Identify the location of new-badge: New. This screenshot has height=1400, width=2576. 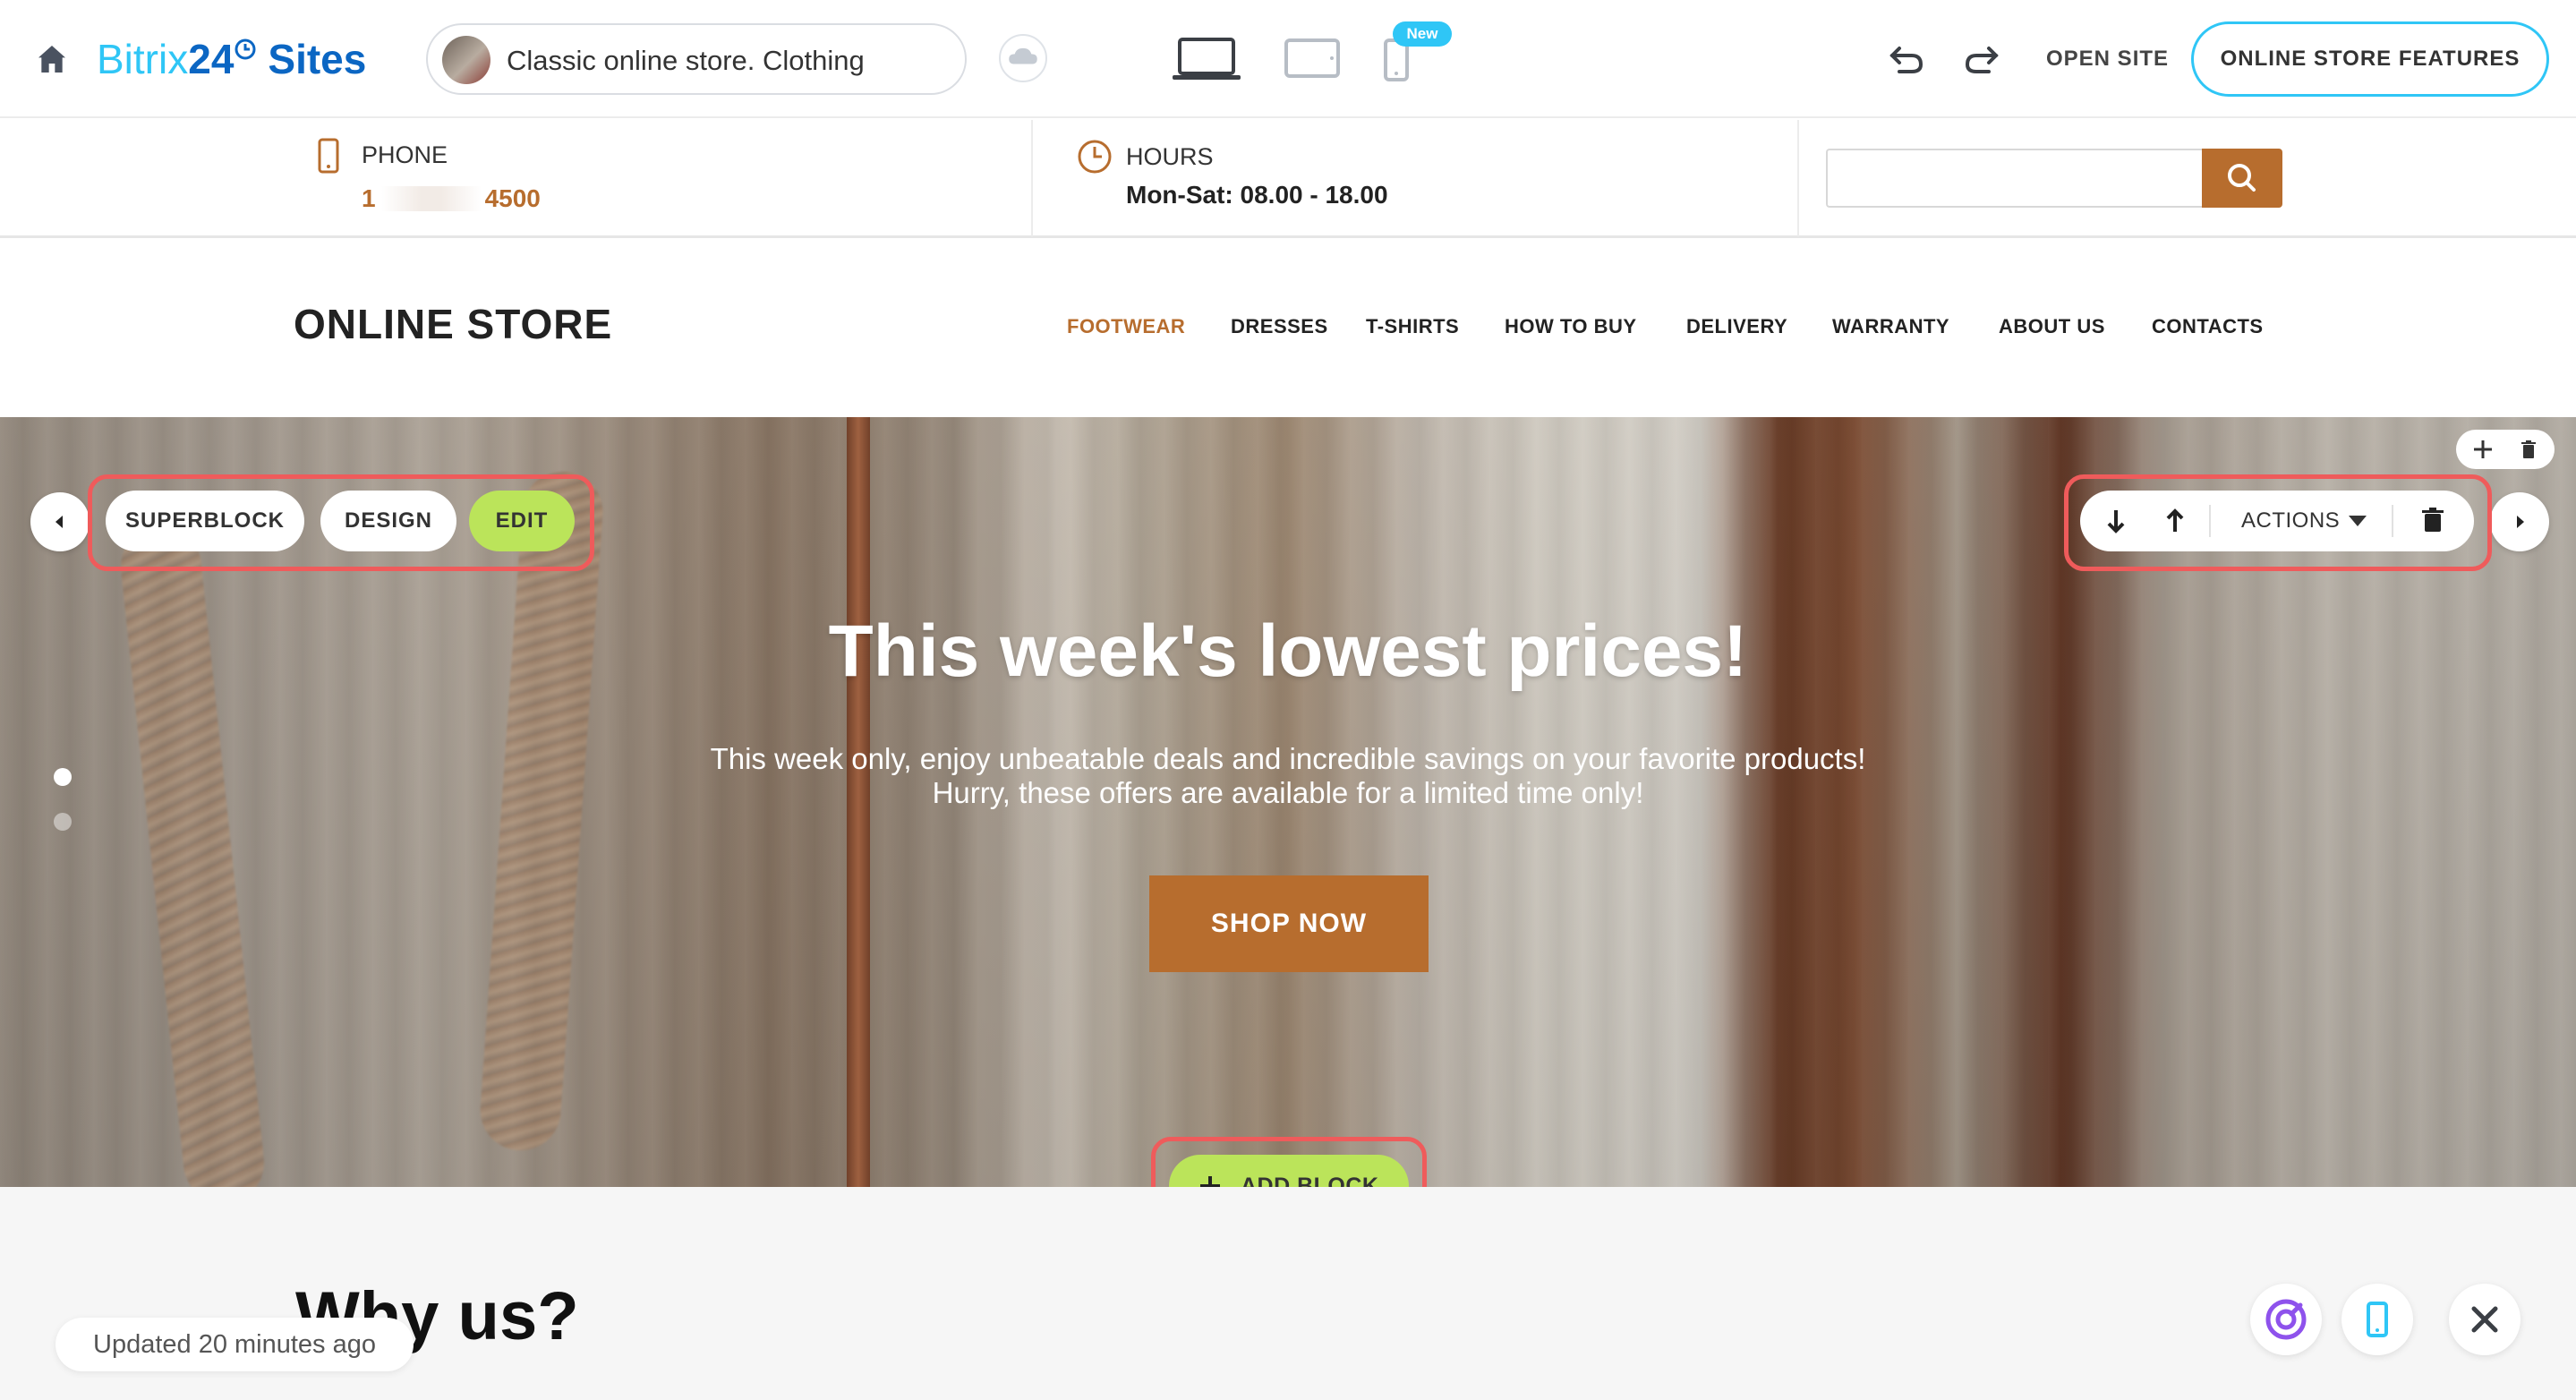
(1422, 34).